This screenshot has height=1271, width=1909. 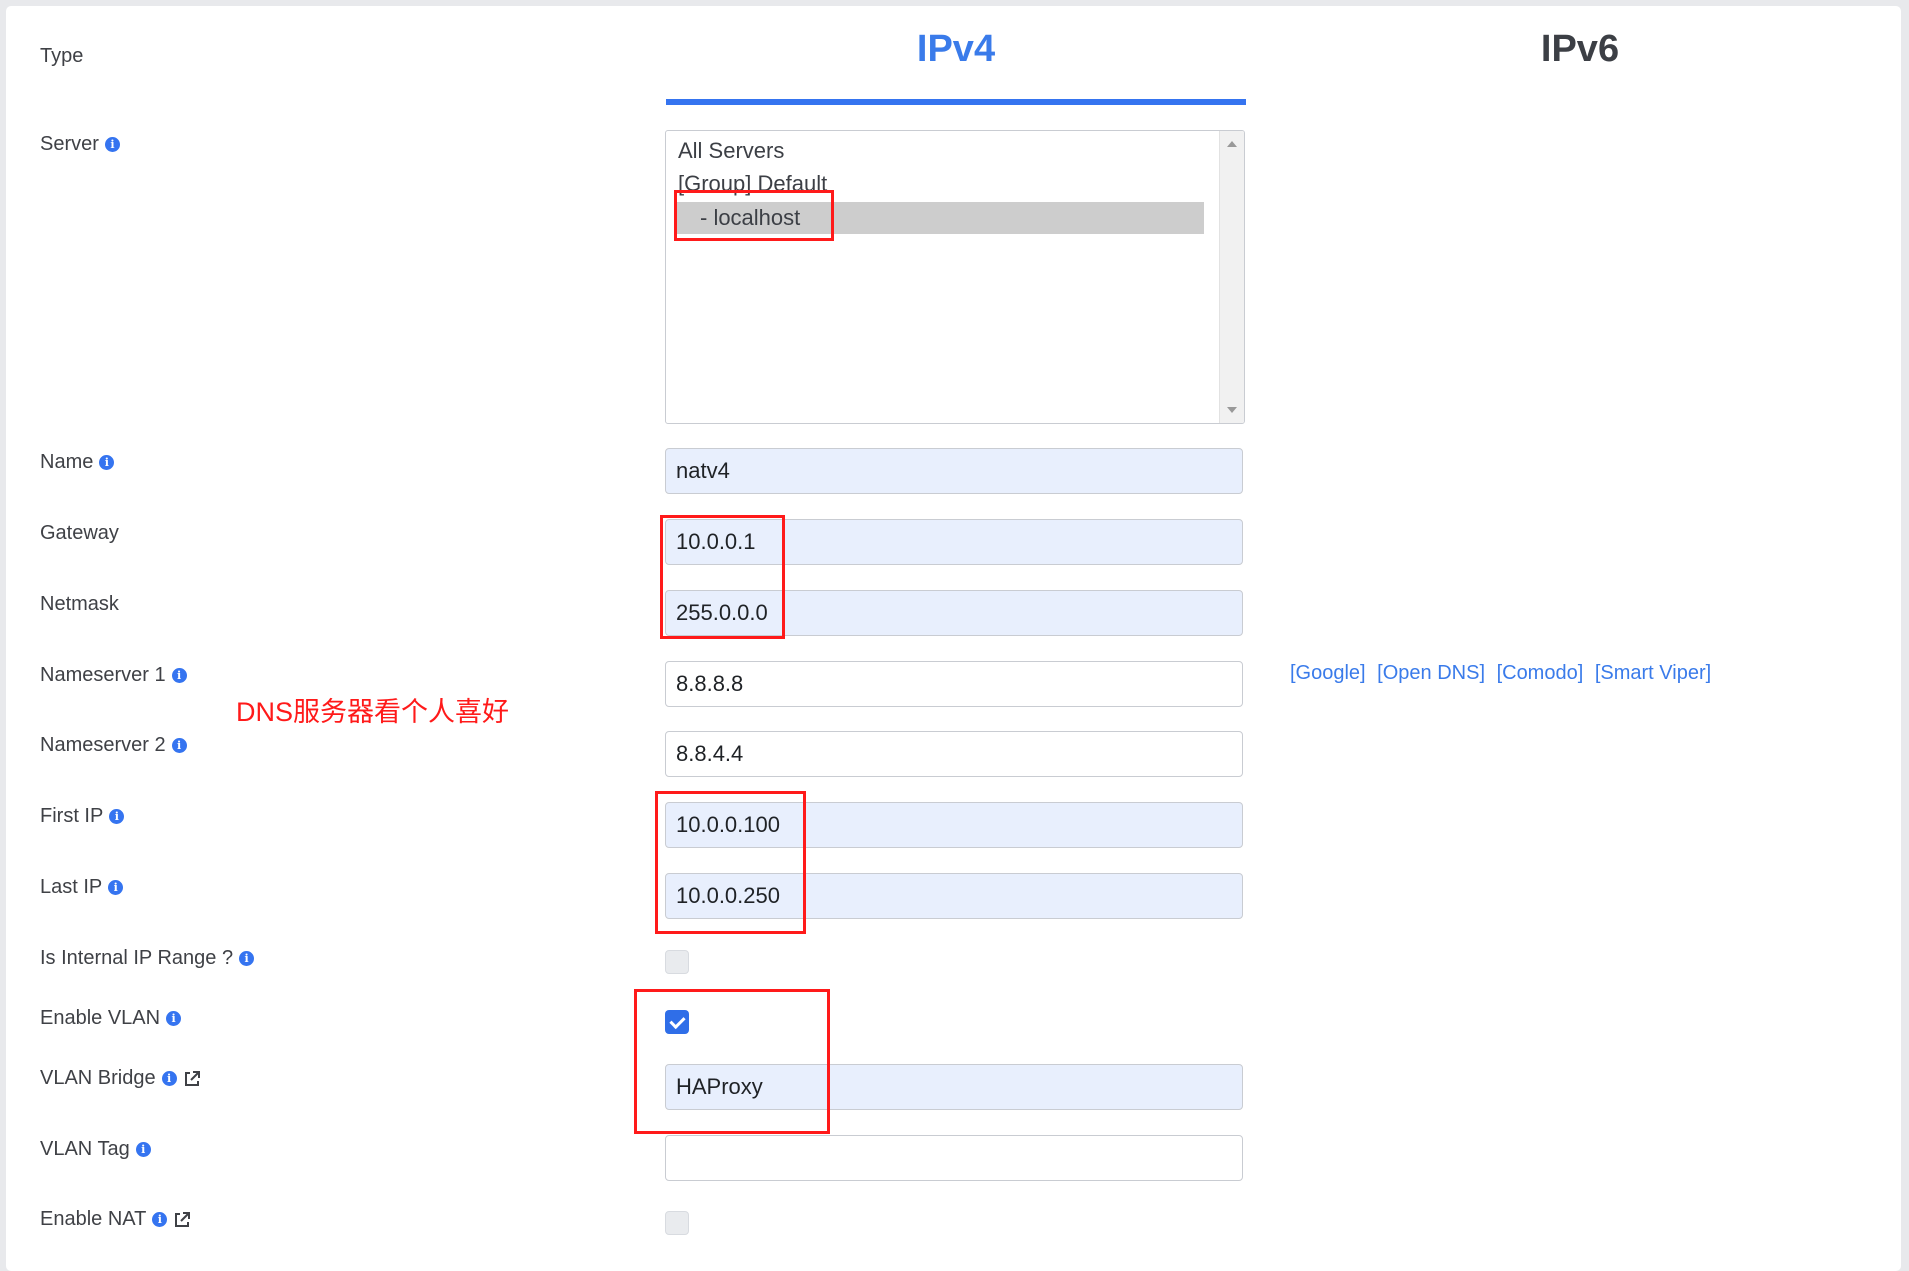 I want to click on first-ip-input, so click(x=954, y=825).